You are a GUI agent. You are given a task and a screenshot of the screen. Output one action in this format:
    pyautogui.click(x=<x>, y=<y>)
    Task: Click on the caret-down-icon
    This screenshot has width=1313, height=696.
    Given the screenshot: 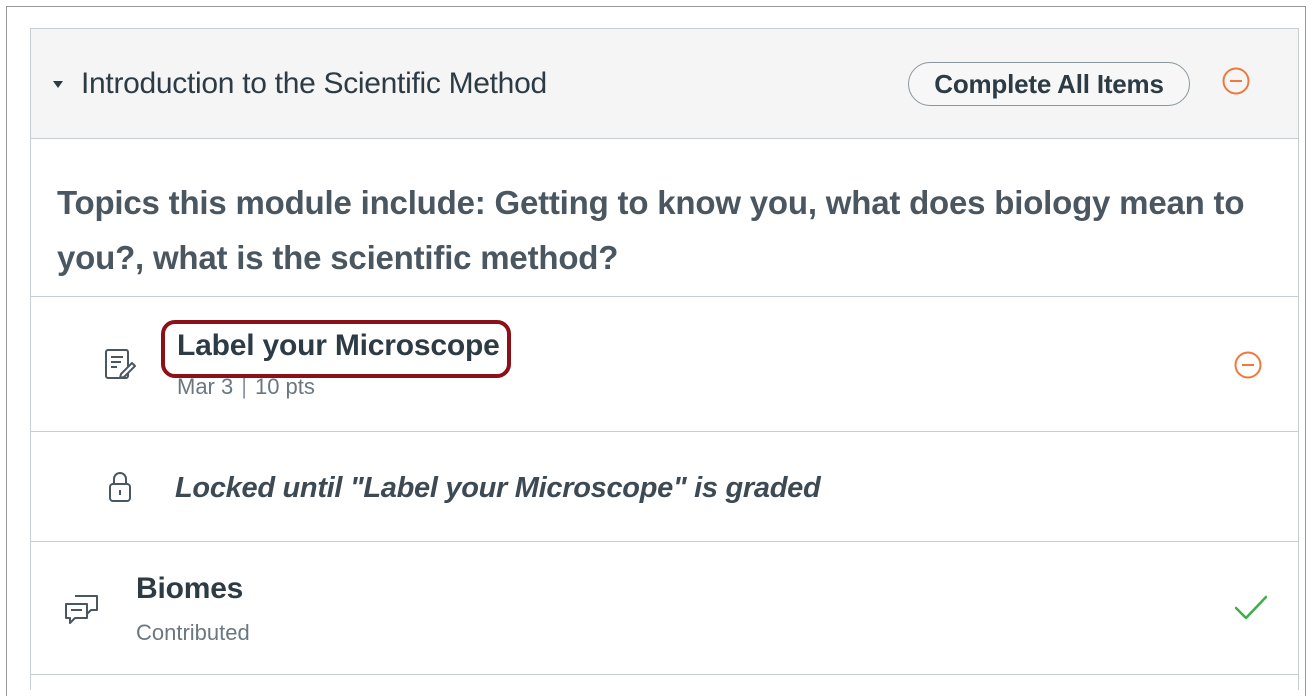 What is the action you would take?
    pyautogui.click(x=58, y=84)
    